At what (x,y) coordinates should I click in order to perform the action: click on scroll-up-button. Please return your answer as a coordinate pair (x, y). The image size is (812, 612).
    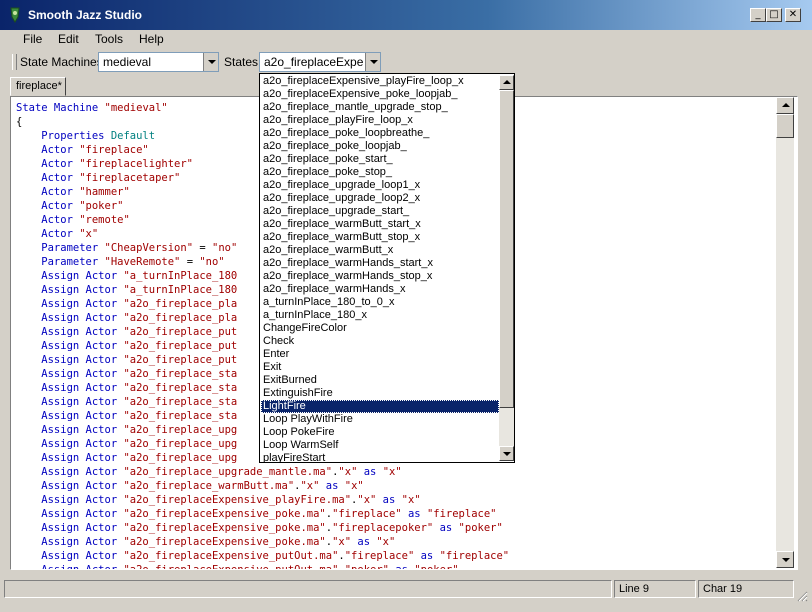
    Looking at the image, I should click on (785, 105).